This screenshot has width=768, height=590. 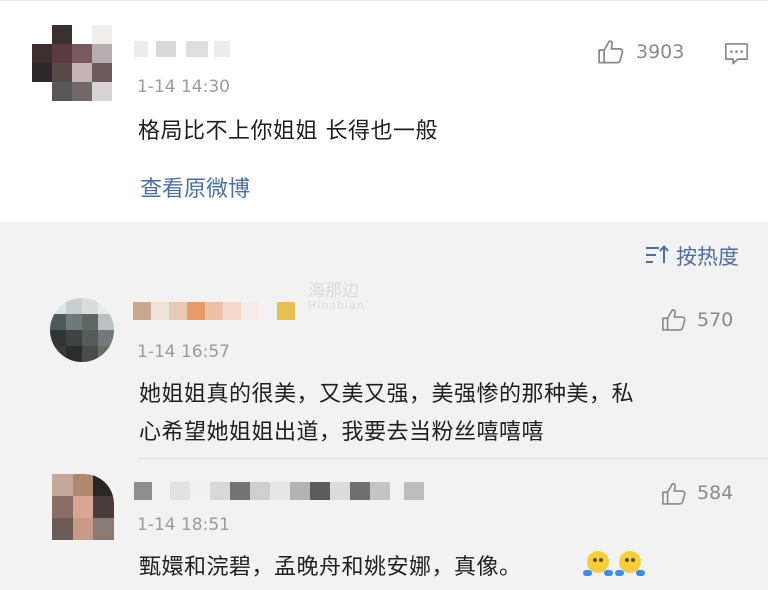 I want to click on reply-time: 1-14 18:51, so click(x=183, y=525).